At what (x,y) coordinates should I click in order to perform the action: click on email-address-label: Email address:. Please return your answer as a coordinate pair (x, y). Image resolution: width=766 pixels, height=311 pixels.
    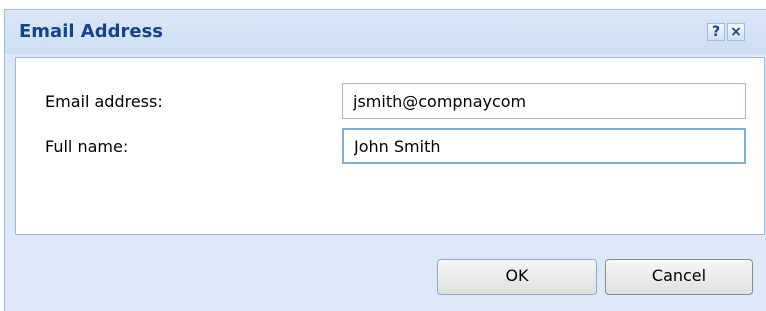
    Looking at the image, I should click on (104, 101).